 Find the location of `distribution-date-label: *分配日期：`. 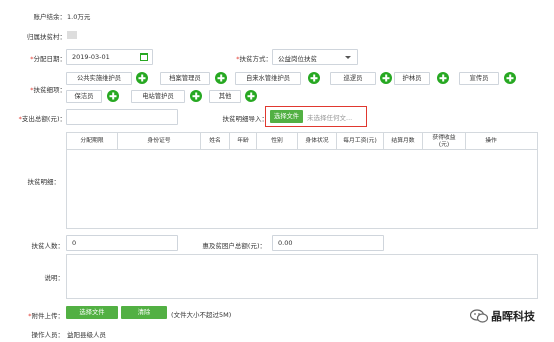

distribution-date-label: *分配日期： is located at coordinates (48, 59).